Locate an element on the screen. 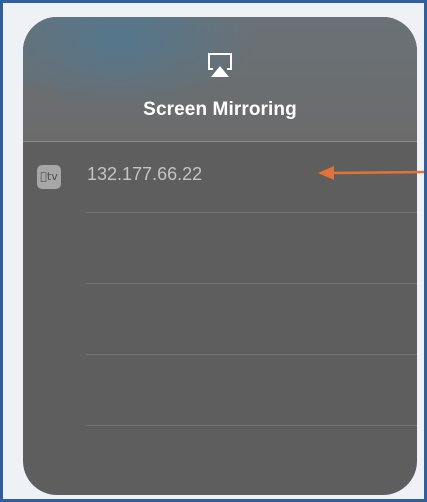 The height and width of the screenshot is (502, 427). panel-title: Screen Mirroring is located at coordinates (220, 109).